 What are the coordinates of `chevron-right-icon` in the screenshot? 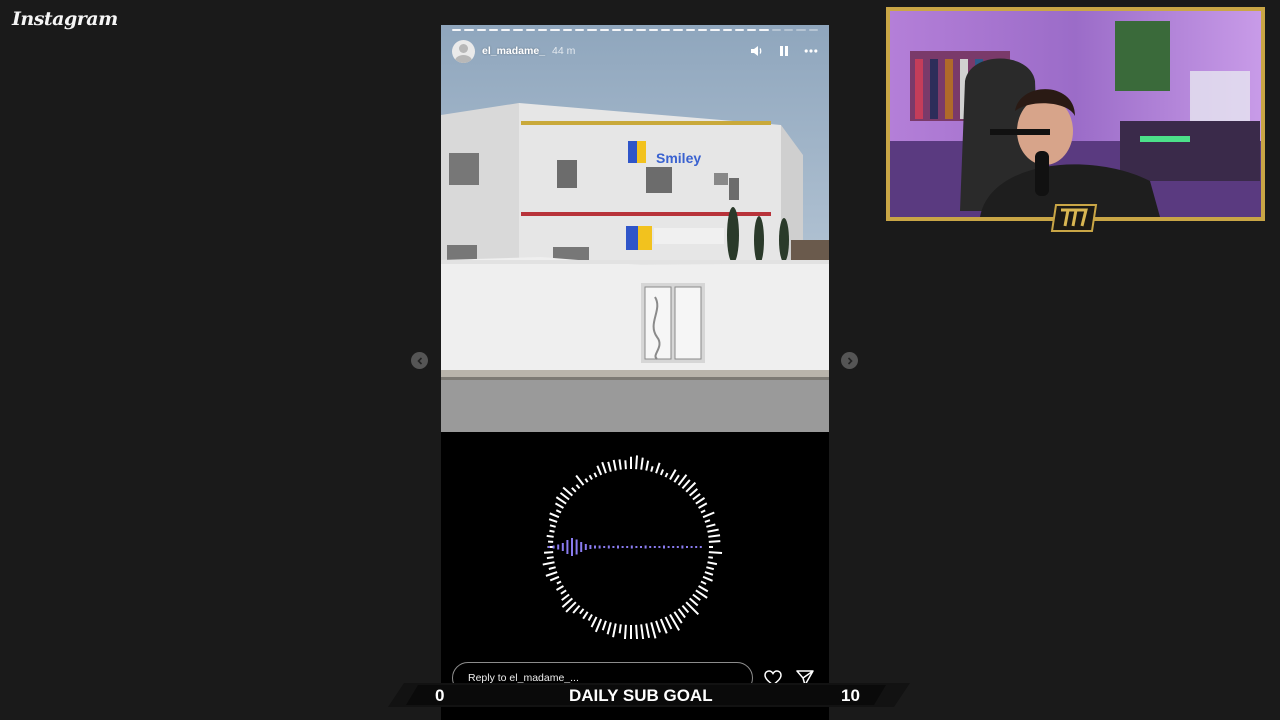 It's located at (849, 360).